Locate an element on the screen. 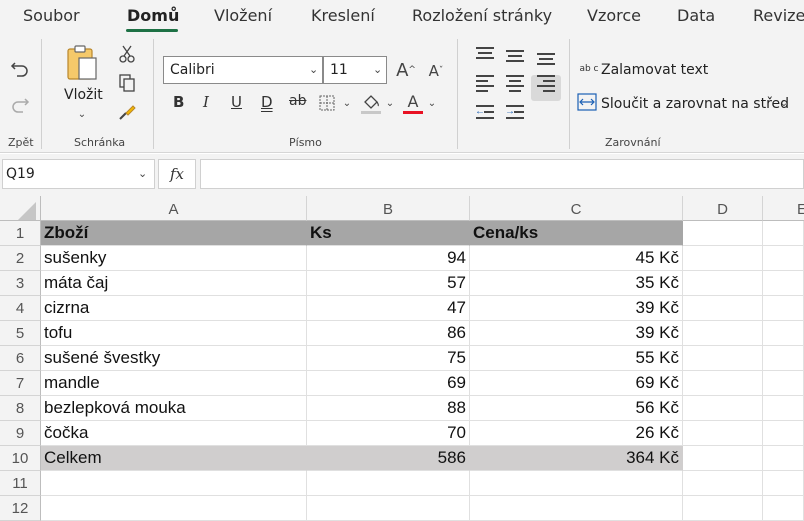 The height and width of the screenshot is (521, 804). cell-e7 is located at coordinates (783, 383).